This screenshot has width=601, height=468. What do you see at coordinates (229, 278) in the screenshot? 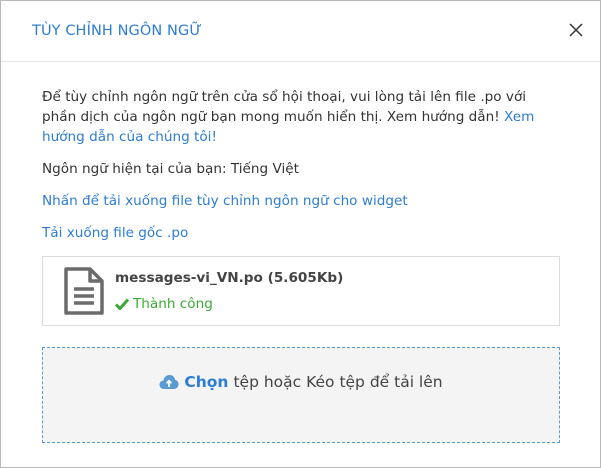
I see `file-name: messages-vi_VN.po (5.605Kb)` at bounding box center [229, 278].